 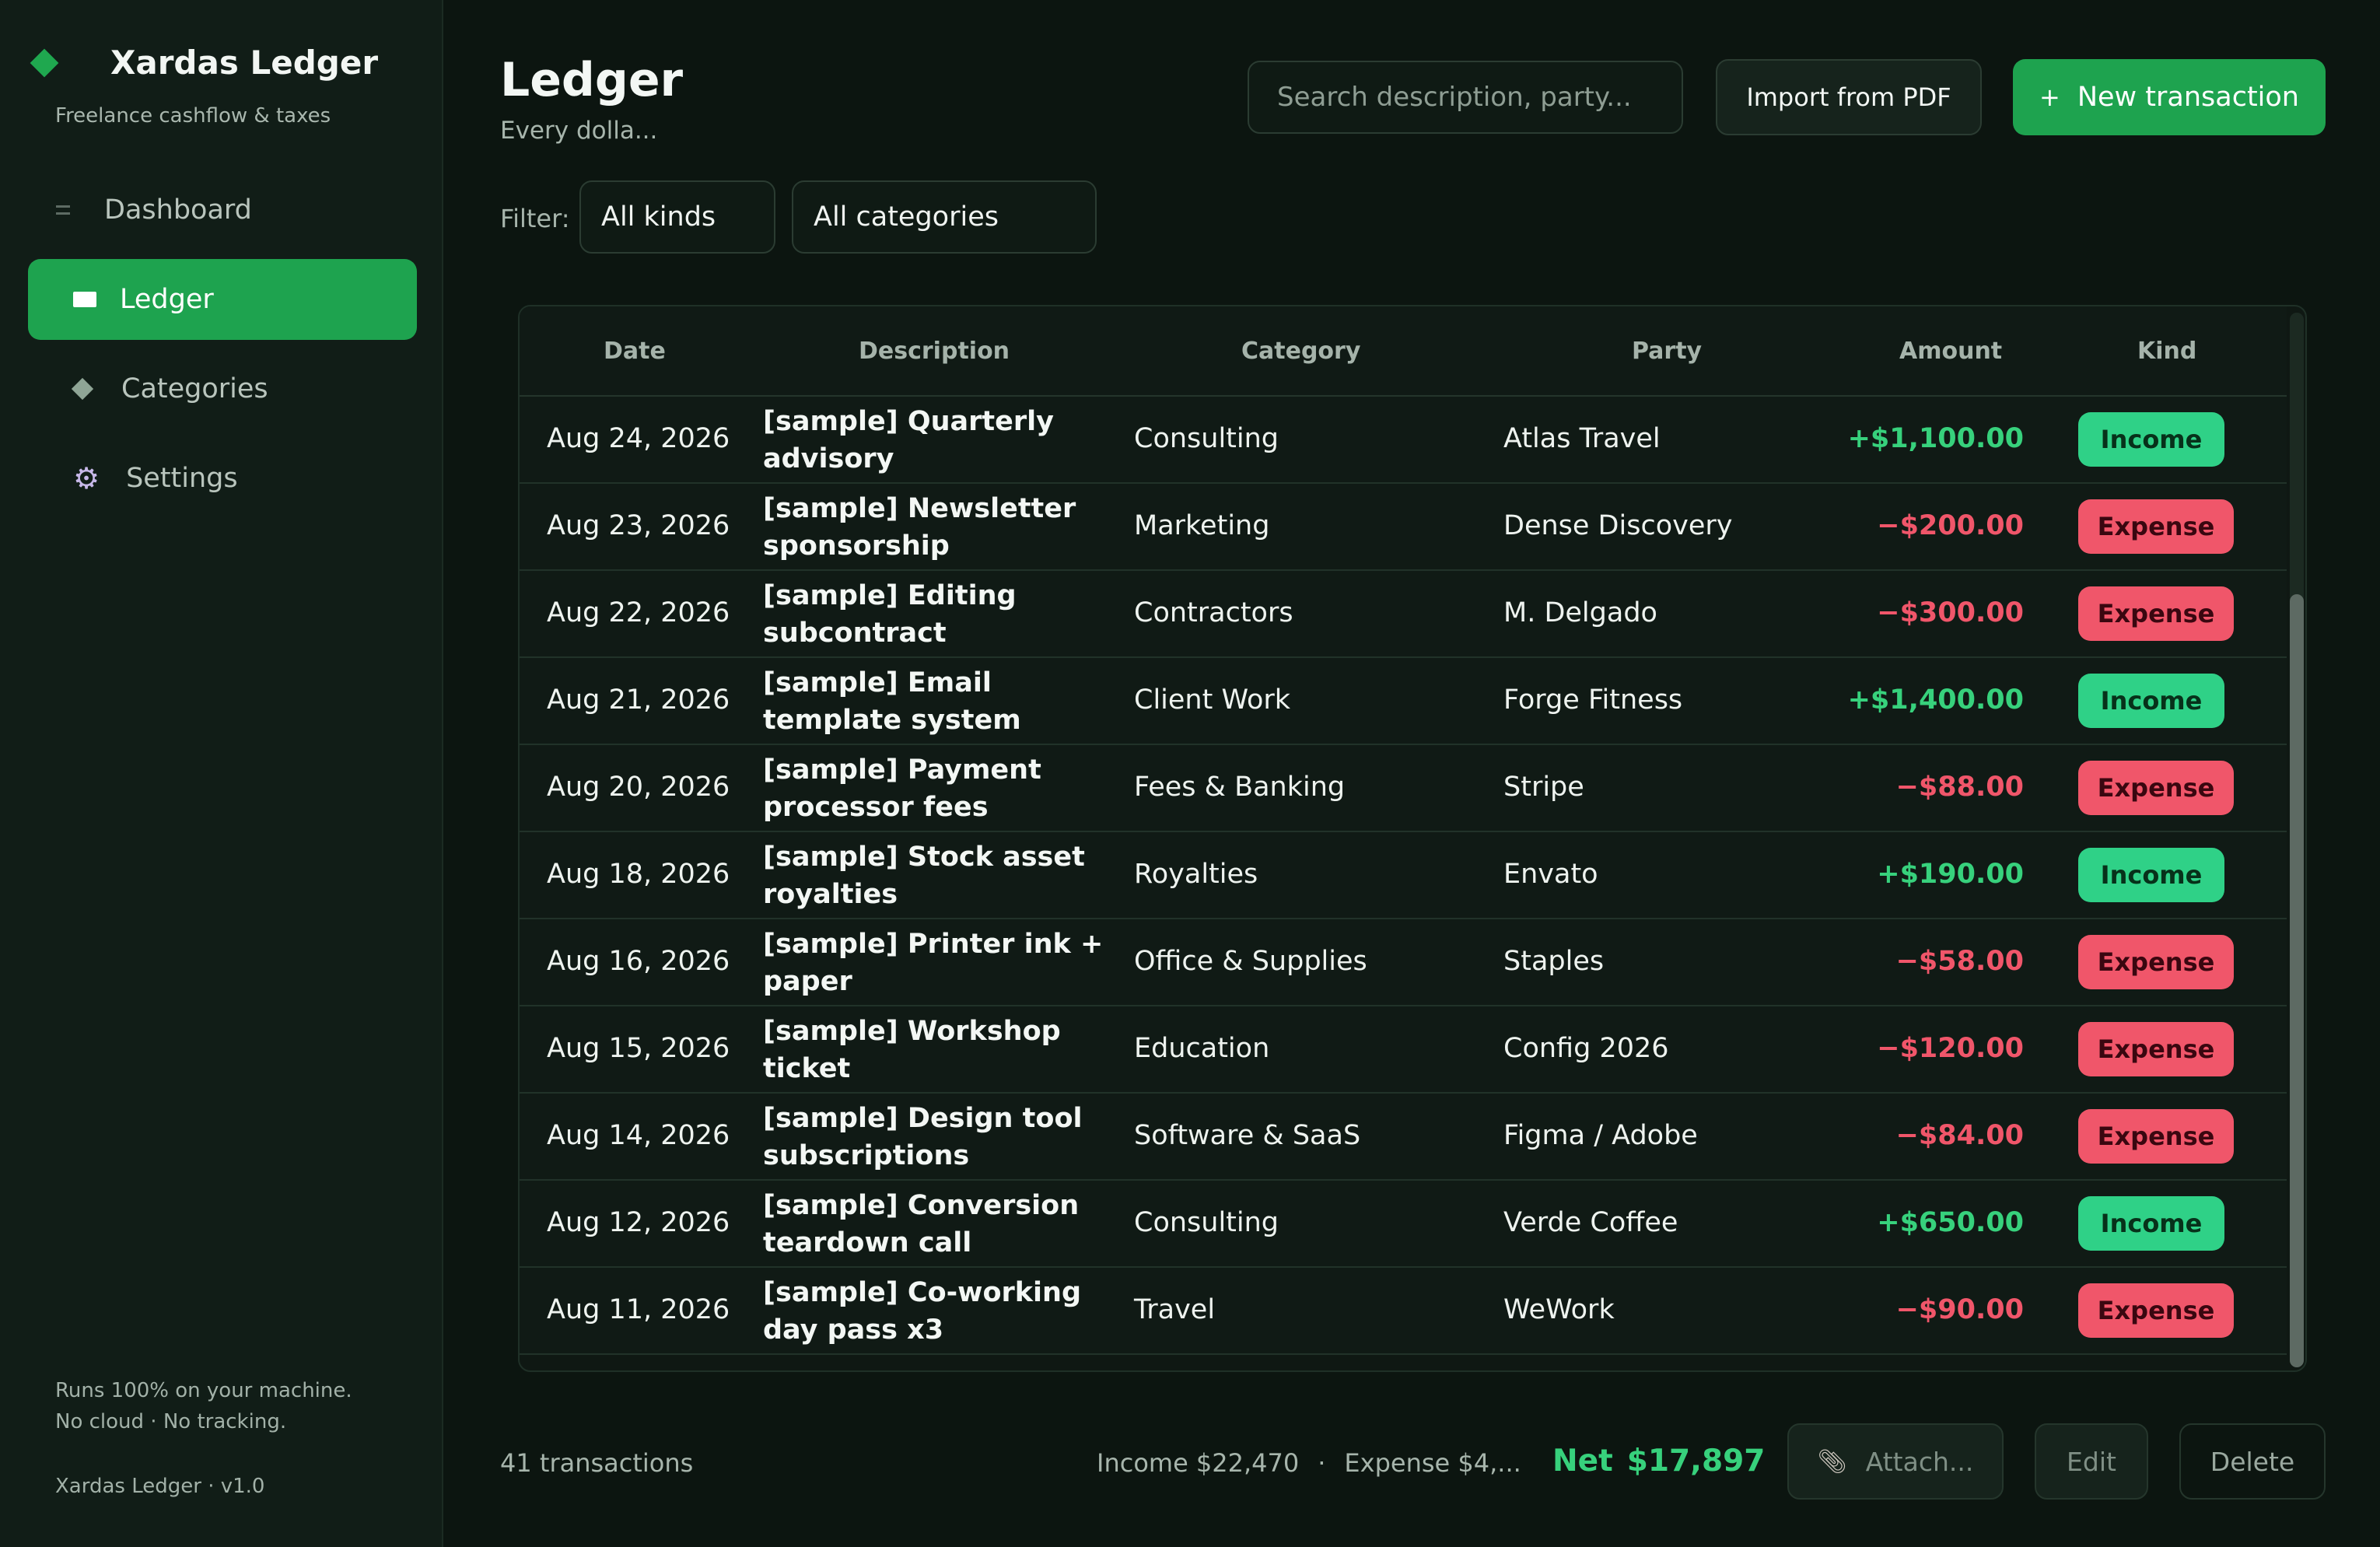 I want to click on cell-description: [sample] Workshop ticket, so click(x=912, y=1050).